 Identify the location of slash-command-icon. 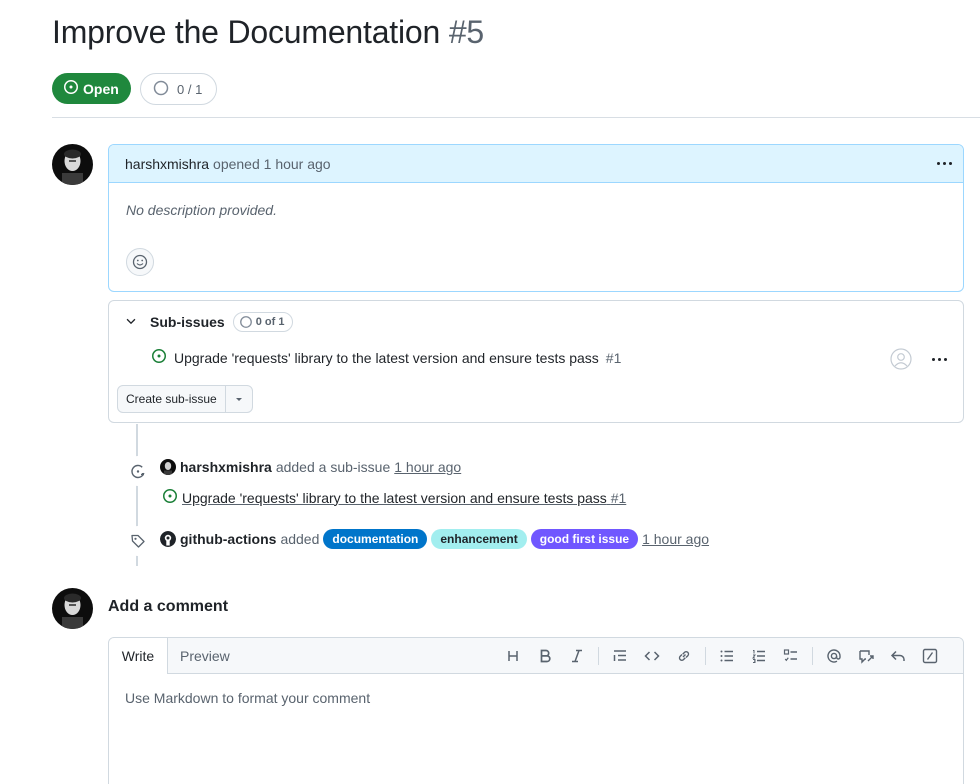
(930, 656).